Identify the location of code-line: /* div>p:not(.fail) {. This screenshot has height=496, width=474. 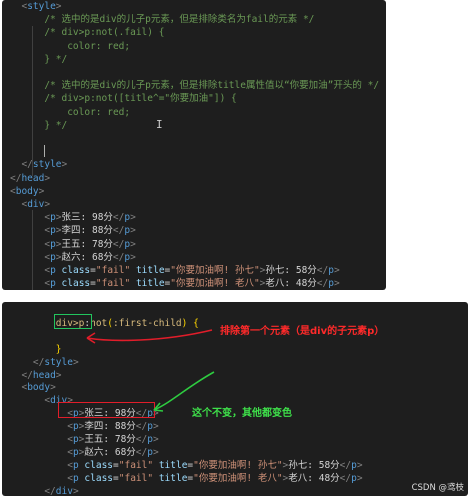
(194, 32).